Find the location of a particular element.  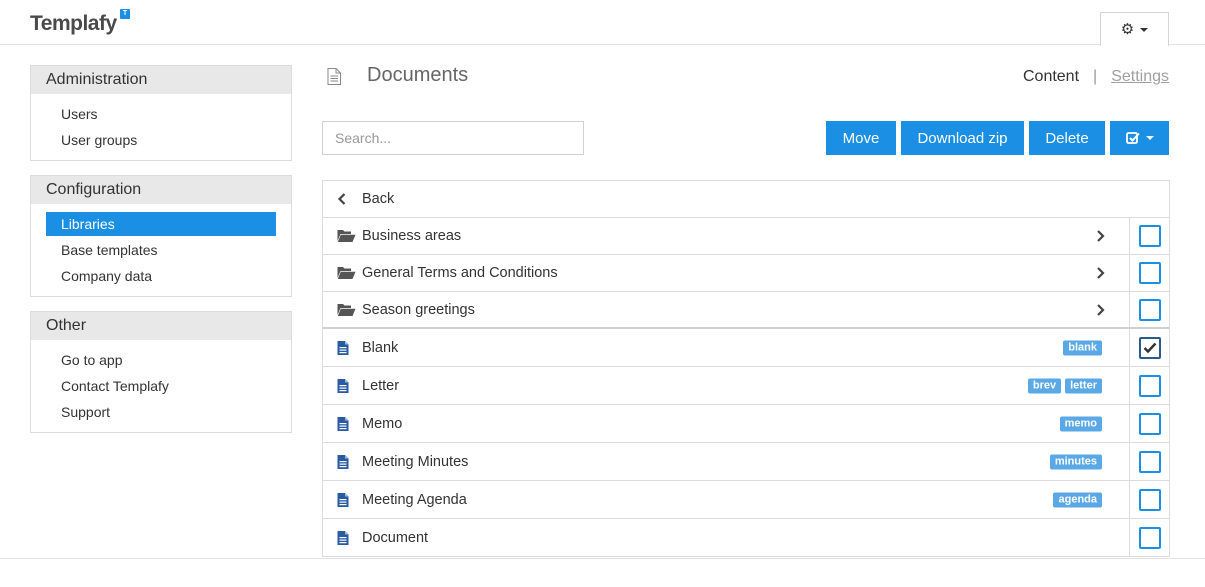

document-name: Letter is located at coordinates (381, 385).